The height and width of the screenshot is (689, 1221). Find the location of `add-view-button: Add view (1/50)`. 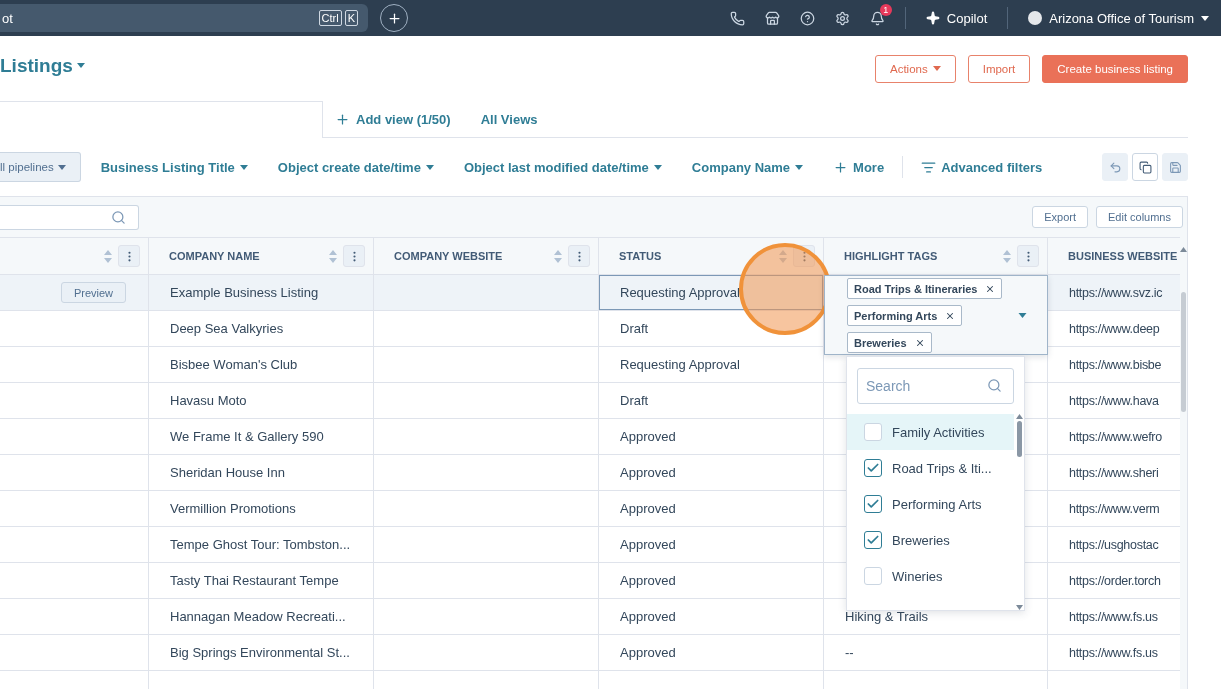

add-view-button: Add view (1/50) is located at coordinates (387, 119).